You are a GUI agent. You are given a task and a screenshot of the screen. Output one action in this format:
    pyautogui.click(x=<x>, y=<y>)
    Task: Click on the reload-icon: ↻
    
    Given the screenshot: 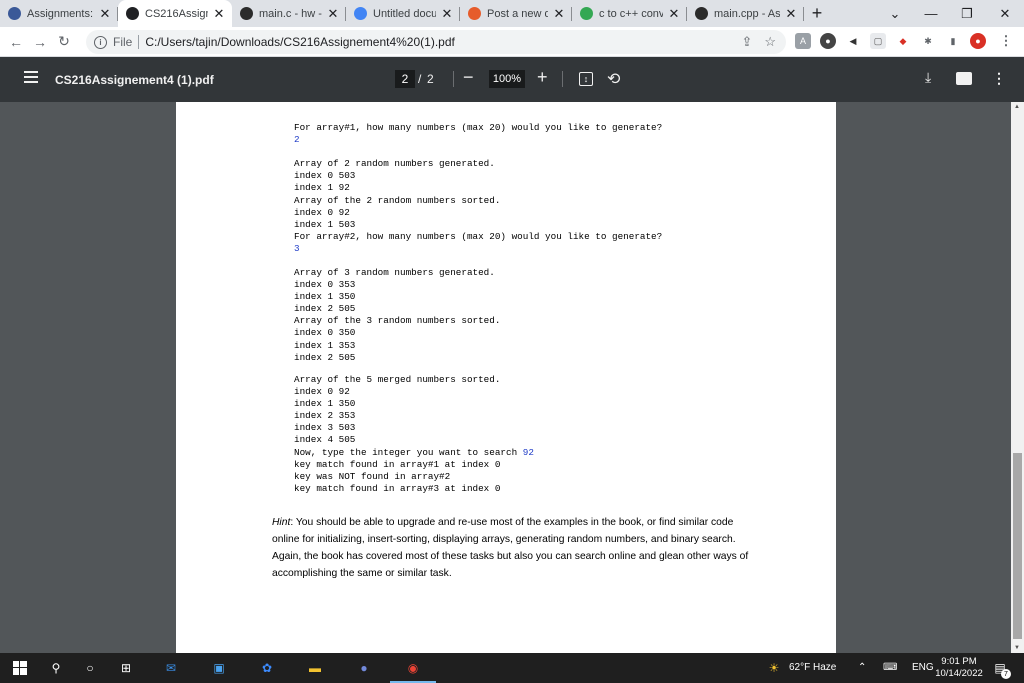 What is the action you would take?
    pyautogui.click(x=64, y=42)
    